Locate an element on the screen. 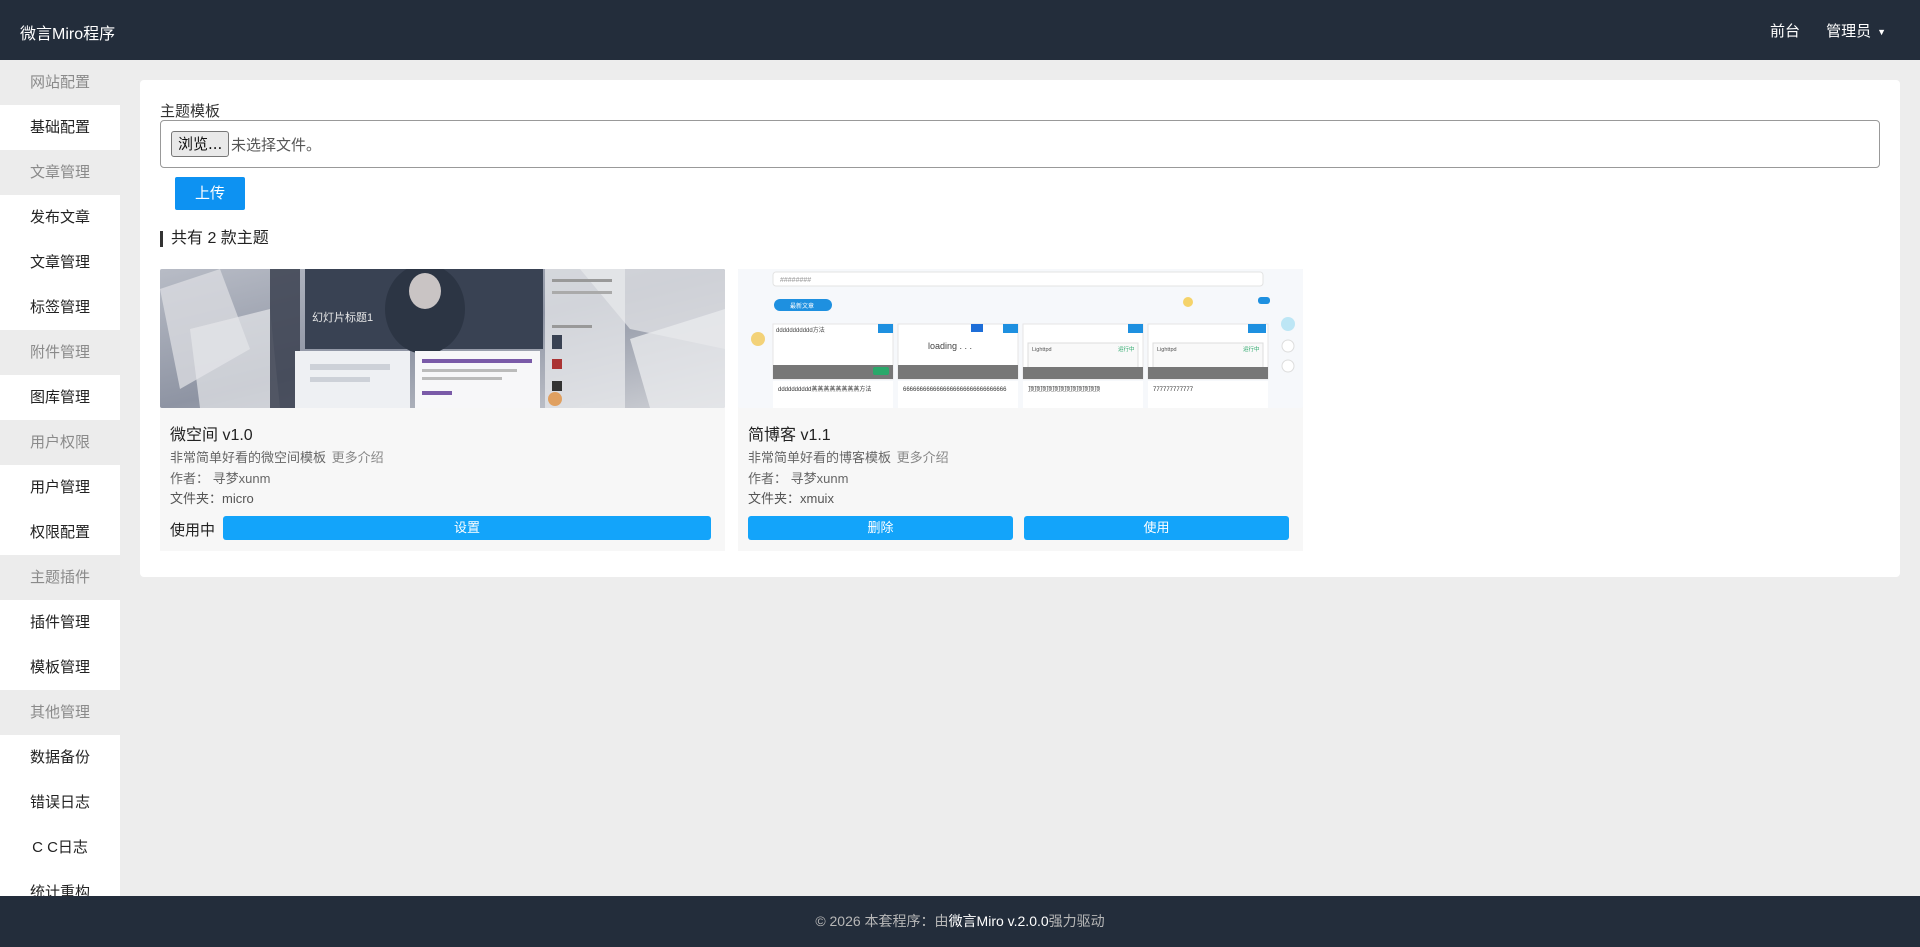  sidebar-item-cc-log: C C日志 is located at coordinates (60, 847).